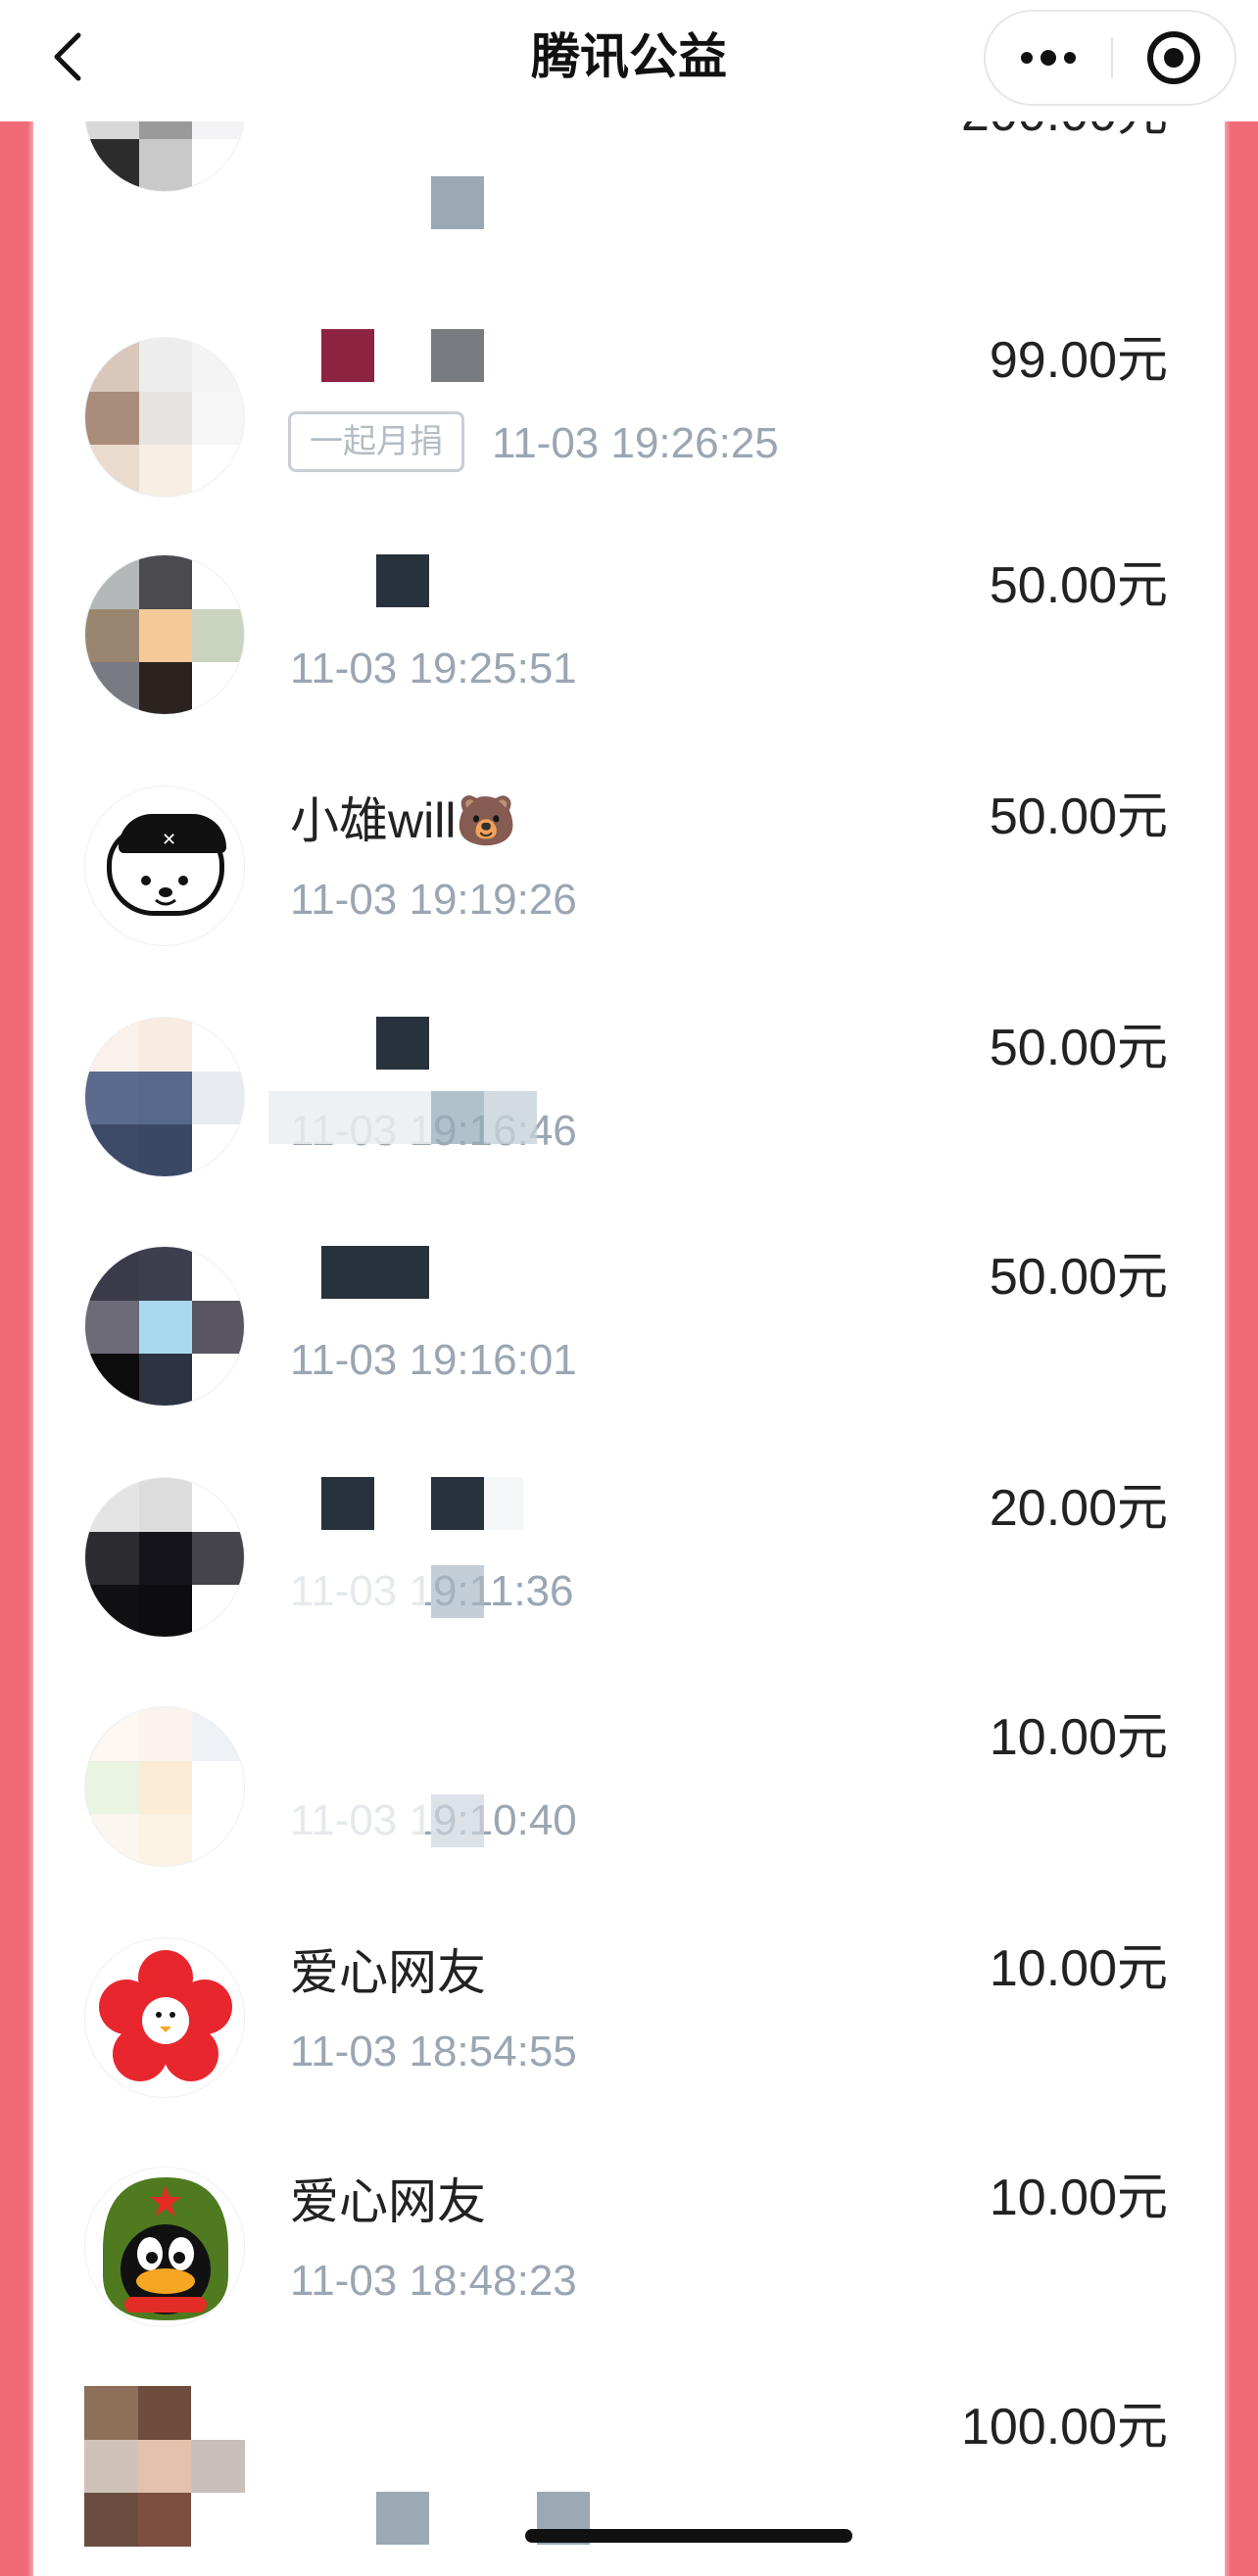 The height and width of the screenshot is (2576, 1258). Describe the element at coordinates (433, 2051) in the screenshot. I see `donation-time: 11-03 18:54:55` at that location.